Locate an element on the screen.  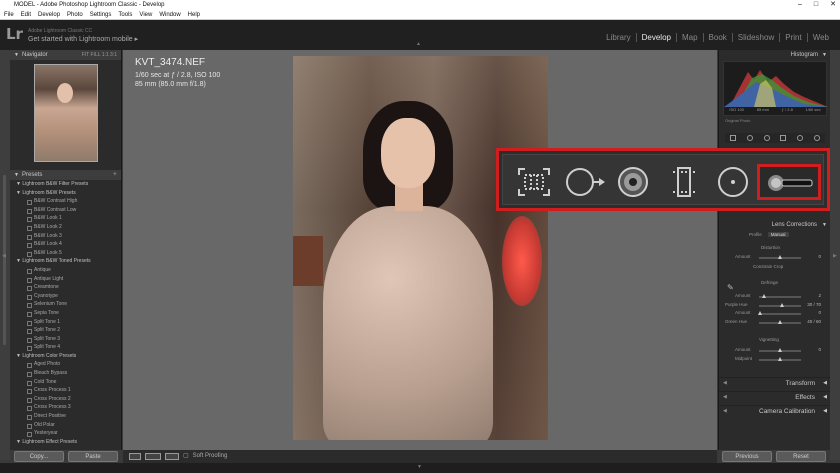
loupe-view-icon is located at coordinates (135, 456).